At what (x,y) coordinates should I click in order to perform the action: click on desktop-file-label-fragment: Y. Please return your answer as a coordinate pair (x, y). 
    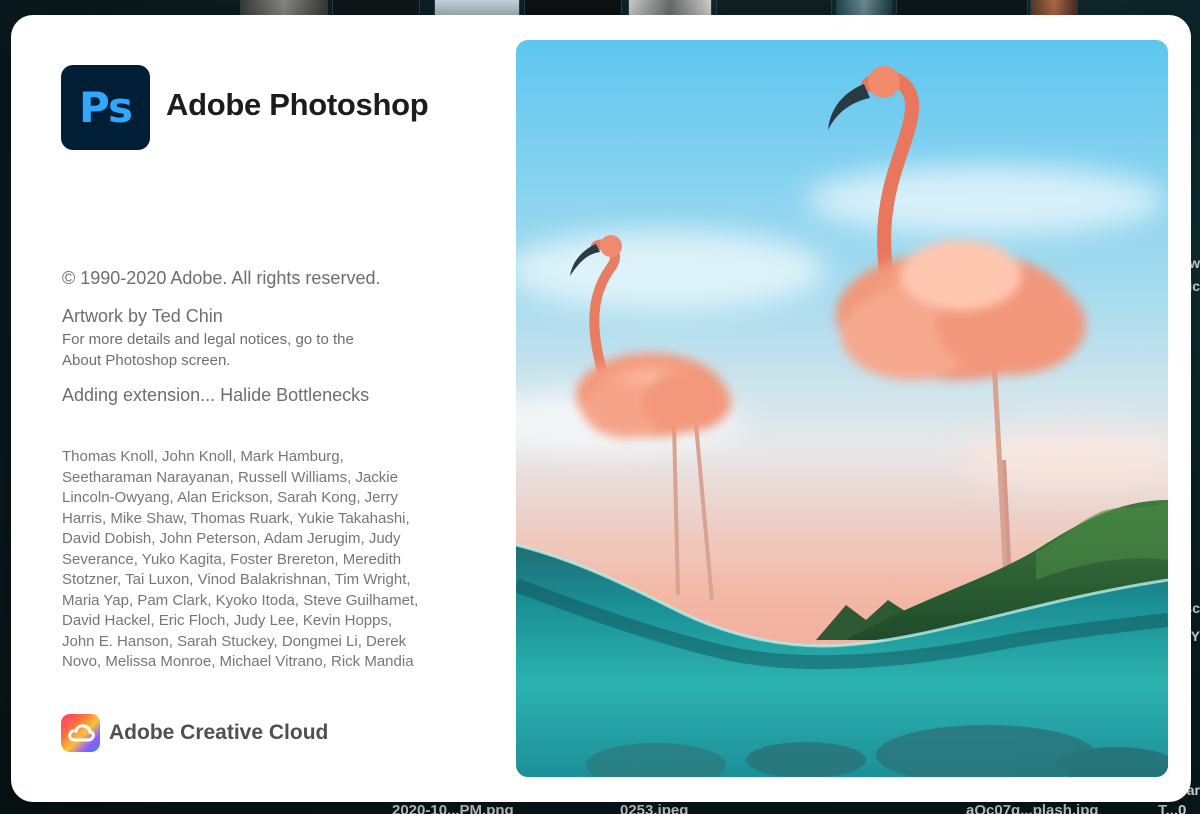
    Looking at the image, I should click on (1195, 636).